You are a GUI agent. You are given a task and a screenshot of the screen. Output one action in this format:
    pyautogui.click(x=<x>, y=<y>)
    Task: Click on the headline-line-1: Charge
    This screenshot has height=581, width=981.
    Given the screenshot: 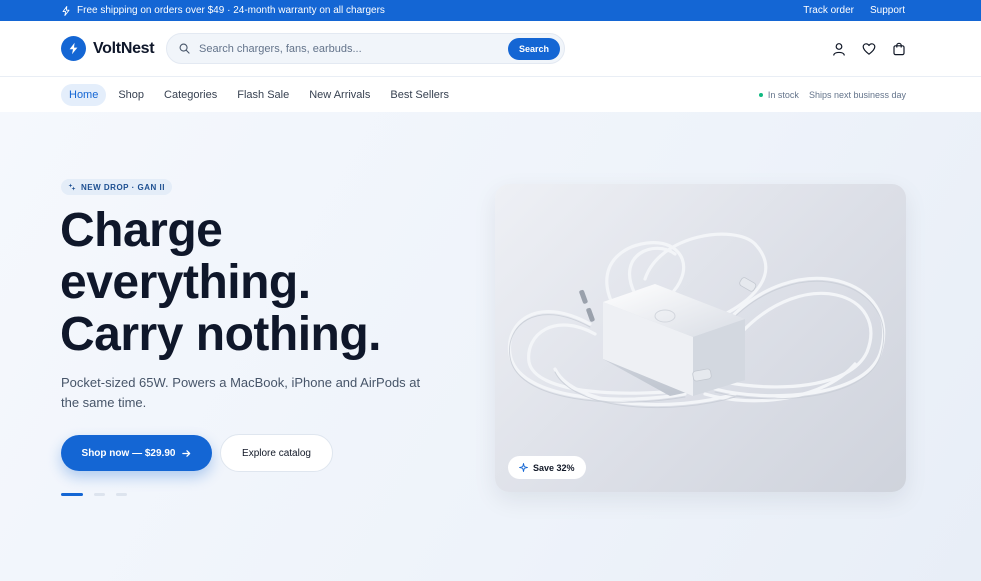 What is the action you would take?
    pyautogui.click(x=141, y=230)
    